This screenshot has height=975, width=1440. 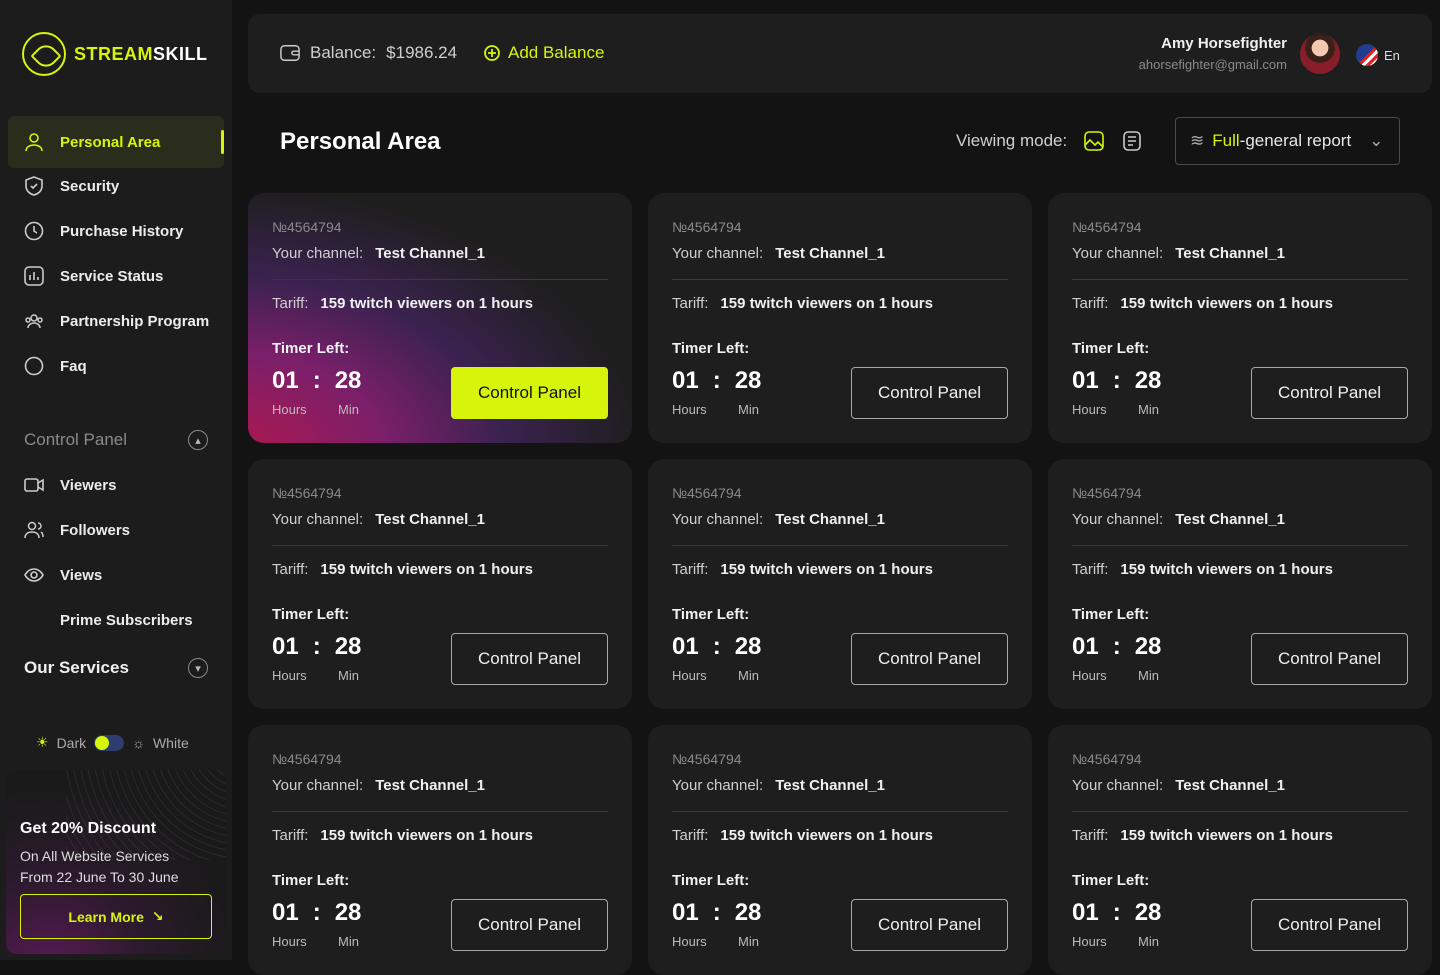 I want to click on viewing-mode-label: Viewing mode:, so click(x=1012, y=140).